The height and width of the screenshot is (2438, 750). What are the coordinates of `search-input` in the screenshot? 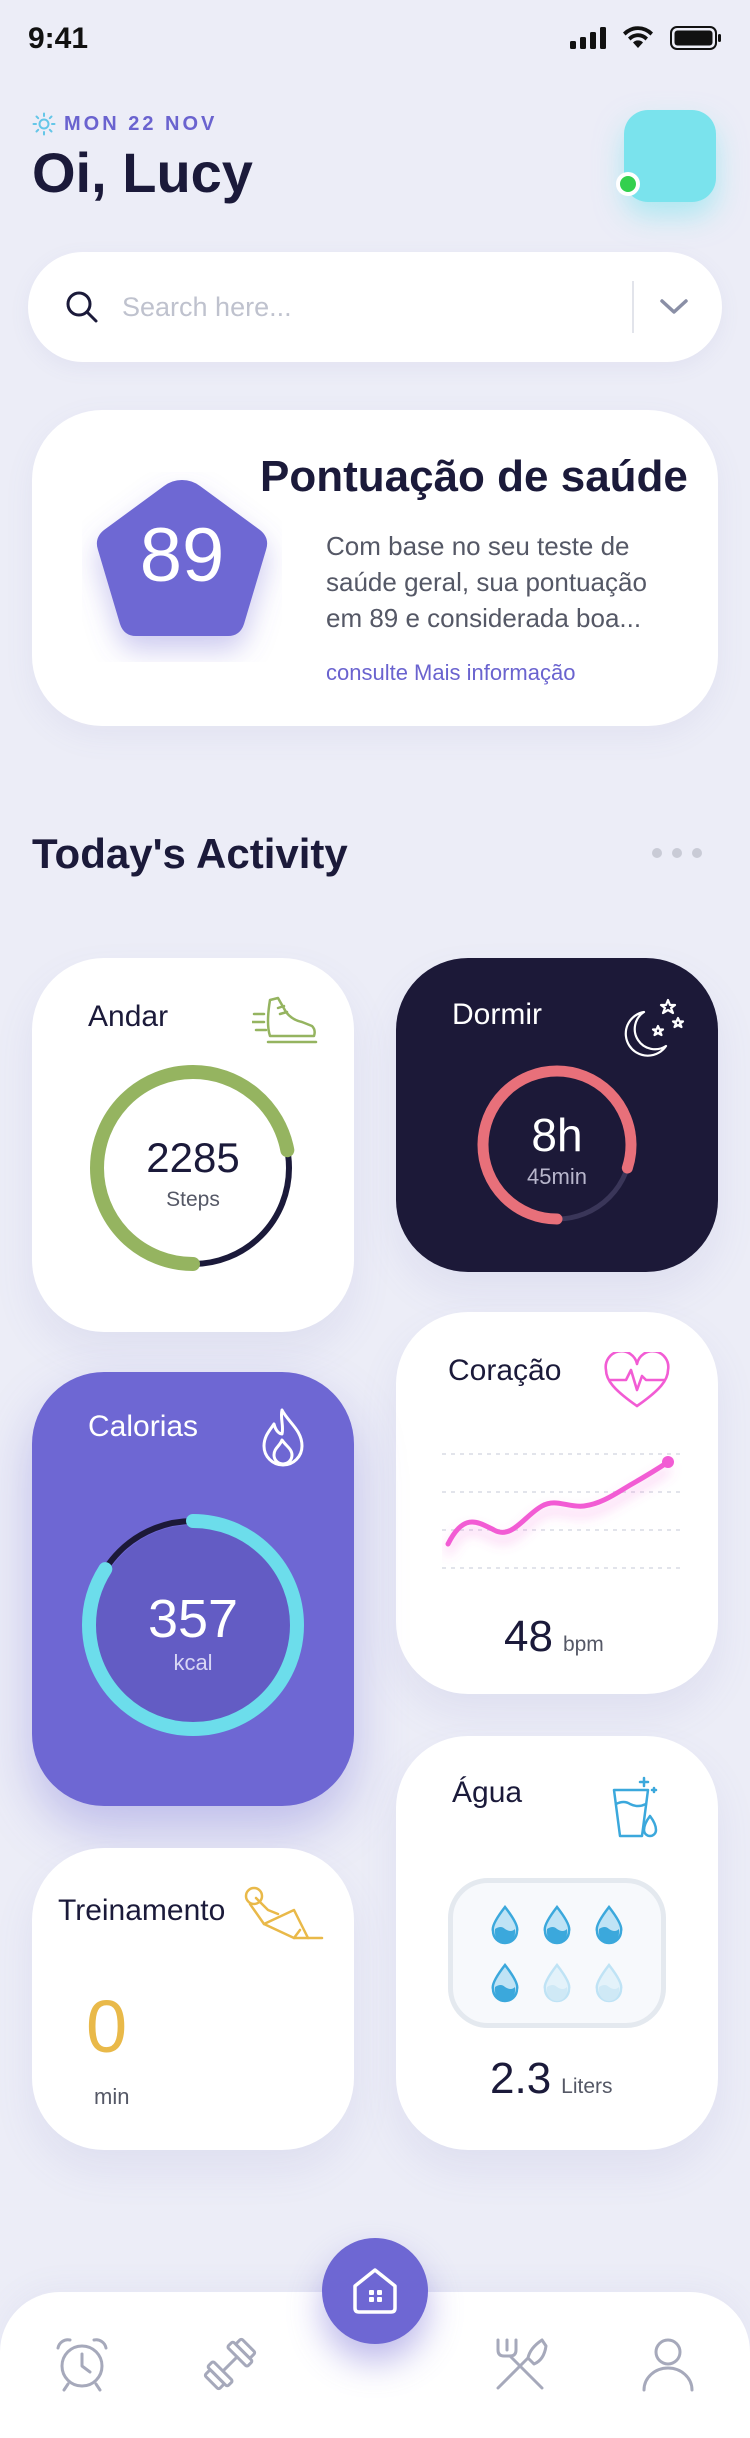 It's located at (377, 307).